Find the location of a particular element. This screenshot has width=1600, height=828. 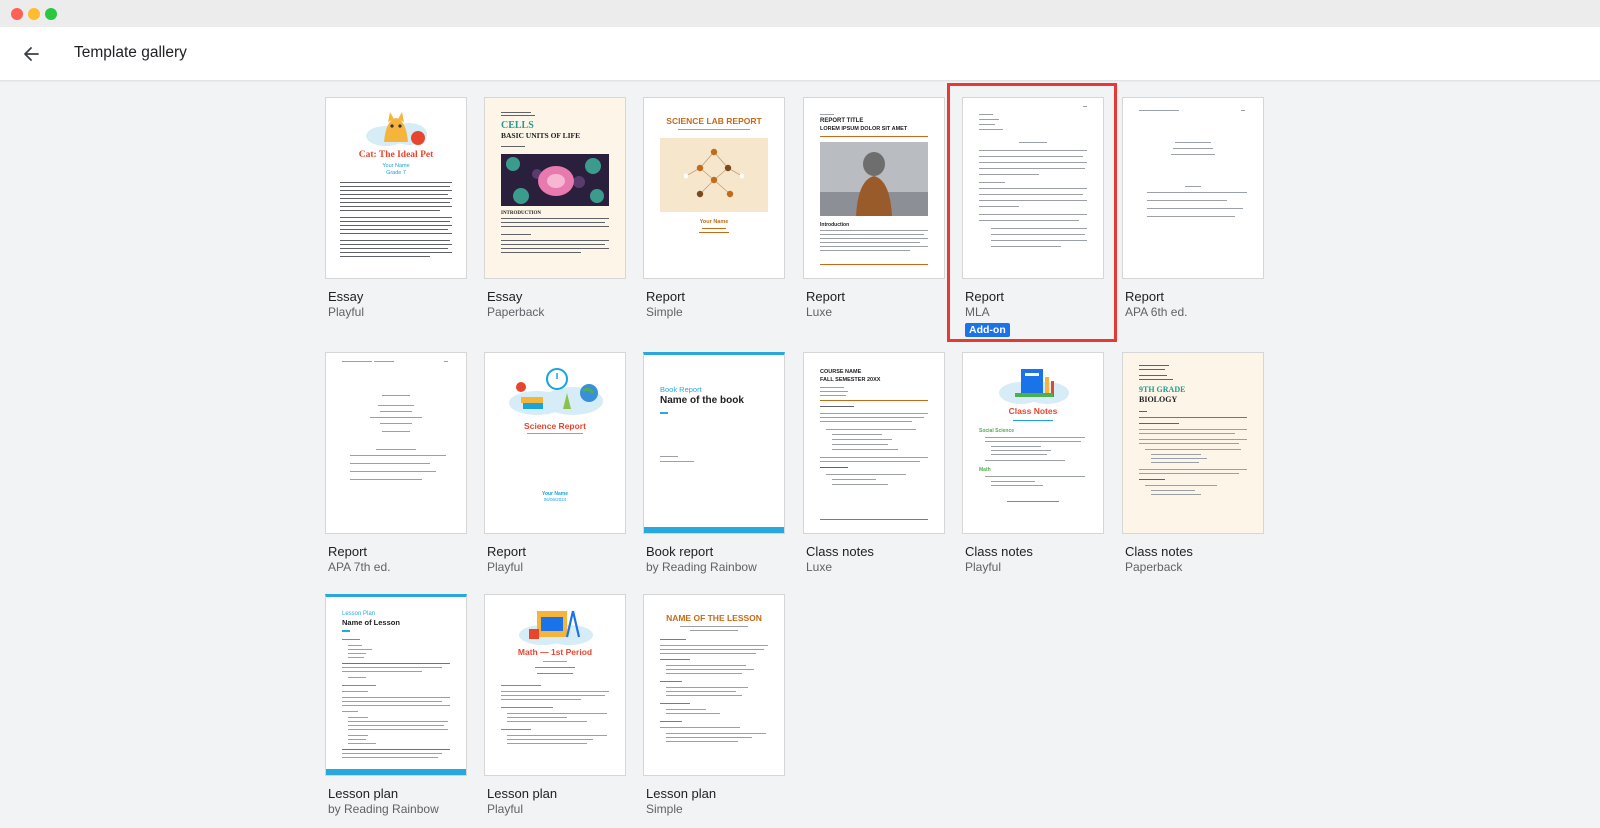

template-card: NAME OF THE LESSON Lesson plan Simple is located at coordinates (714, 705).